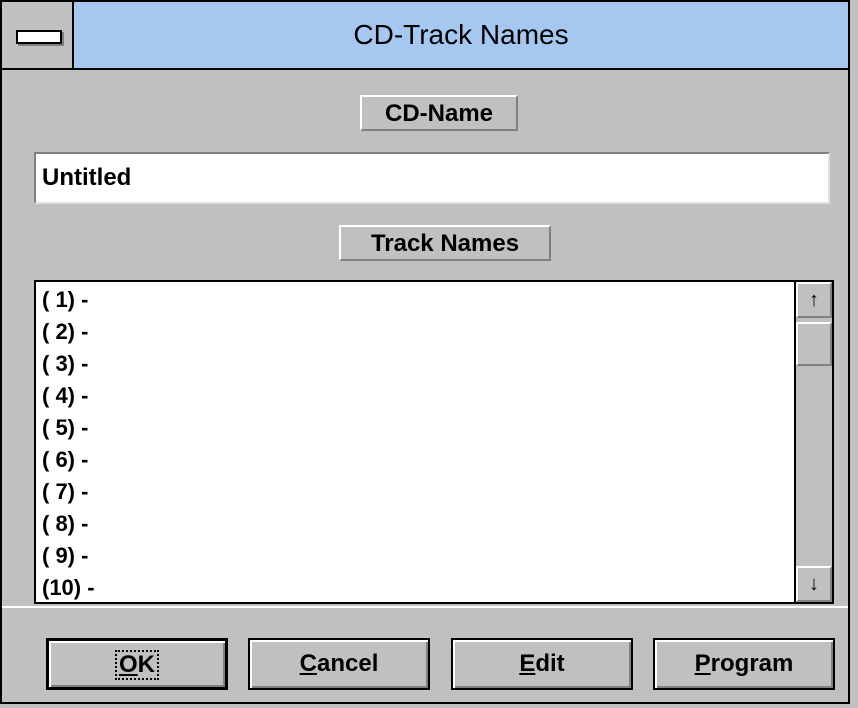 The image size is (858, 708). Describe the element at coordinates (752, 663) in the screenshot. I see `program-label-rest: rogram` at that location.